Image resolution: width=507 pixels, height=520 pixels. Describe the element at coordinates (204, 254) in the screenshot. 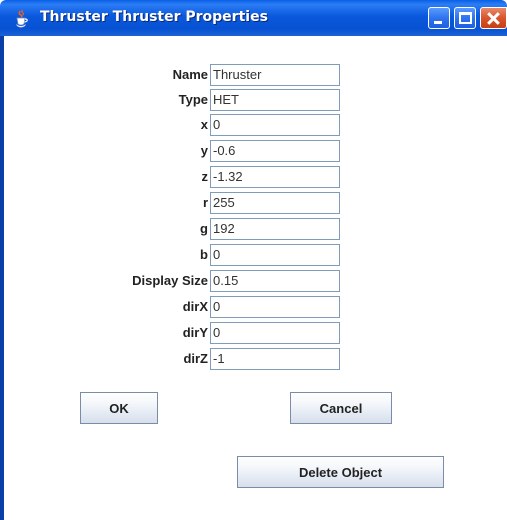

I see `field-label-b: b` at that location.